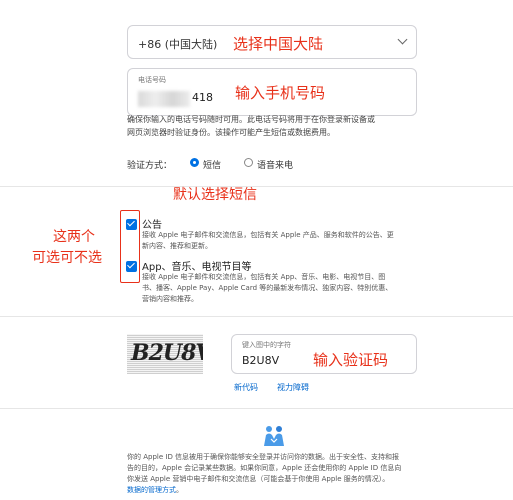 This screenshot has width=513, height=500. I want to click on captcha-image: B2U8V, so click(165, 354).